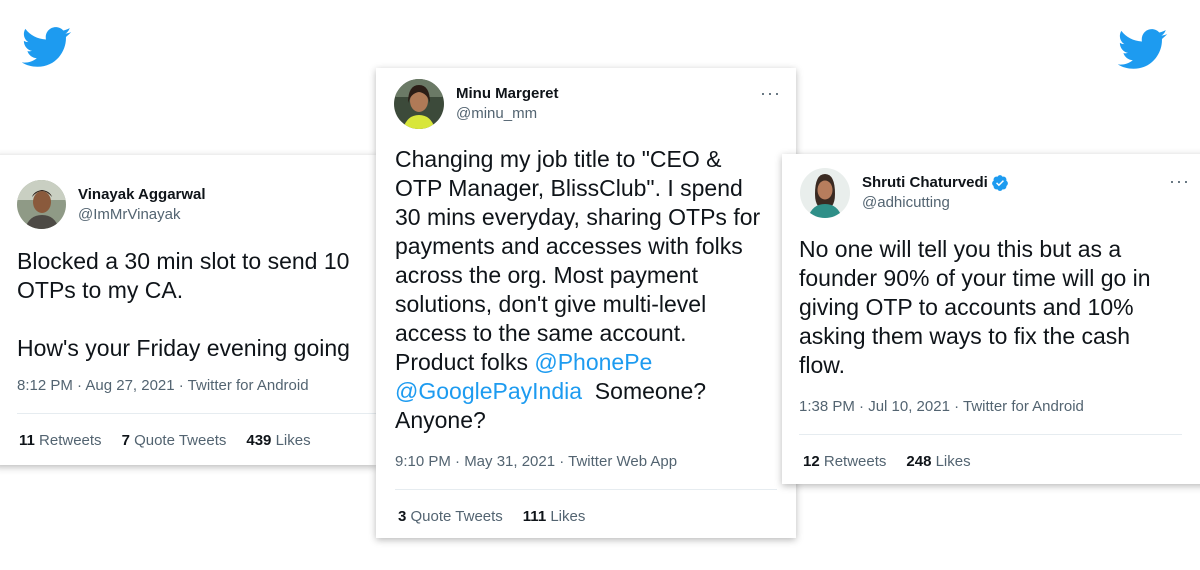  I want to click on retweets-stat: 12 Retweets, so click(844, 462).